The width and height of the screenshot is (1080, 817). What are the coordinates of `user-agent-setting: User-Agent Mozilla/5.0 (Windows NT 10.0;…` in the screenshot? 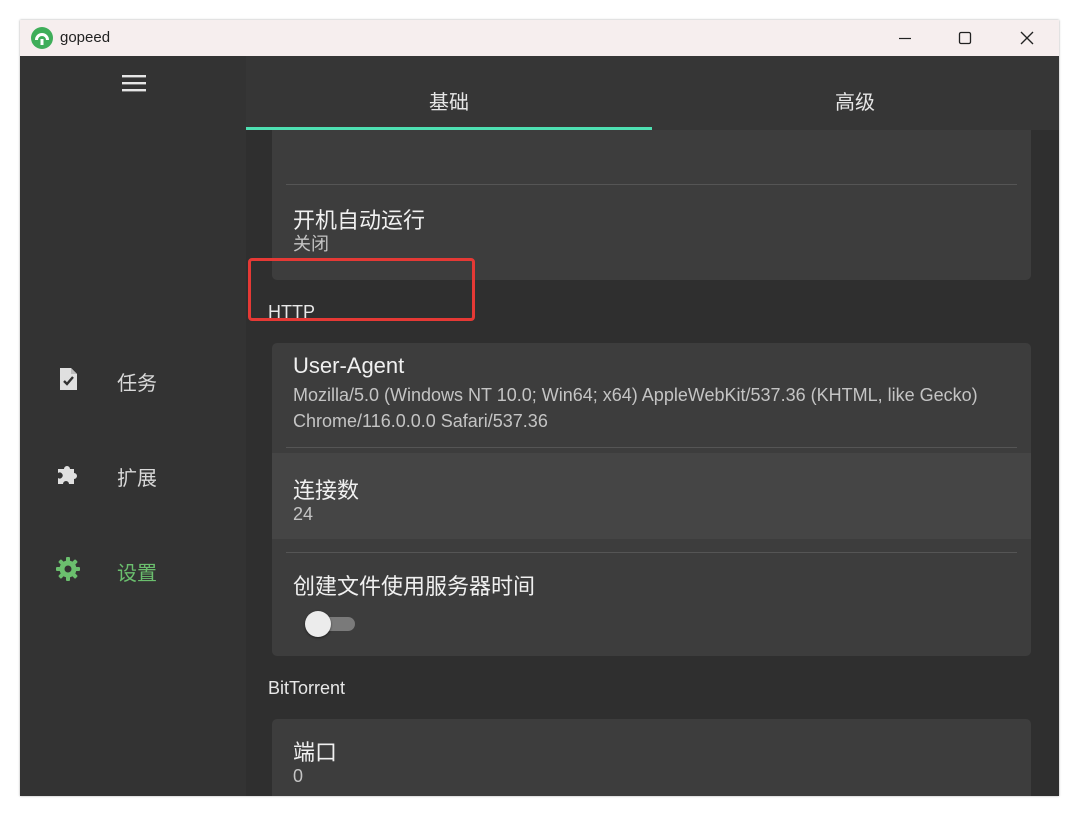 It's located at (651, 395).